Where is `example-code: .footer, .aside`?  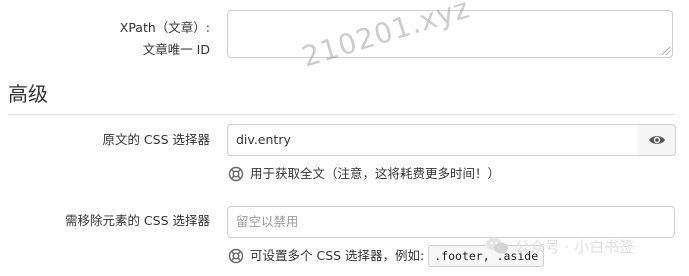 example-code: .footer, .aside is located at coordinates (486, 256).